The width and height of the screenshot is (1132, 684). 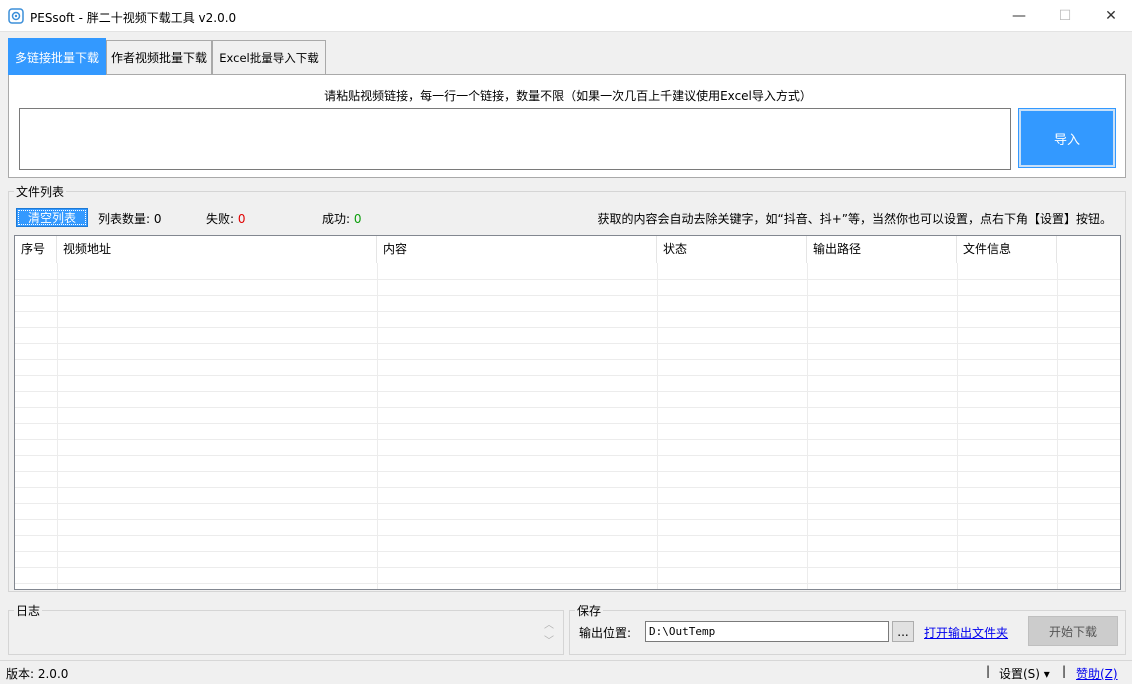 What do you see at coordinates (1067, 138) in the screenshot?
I see `import-button: 导入` at bounding box center [1067, 138].